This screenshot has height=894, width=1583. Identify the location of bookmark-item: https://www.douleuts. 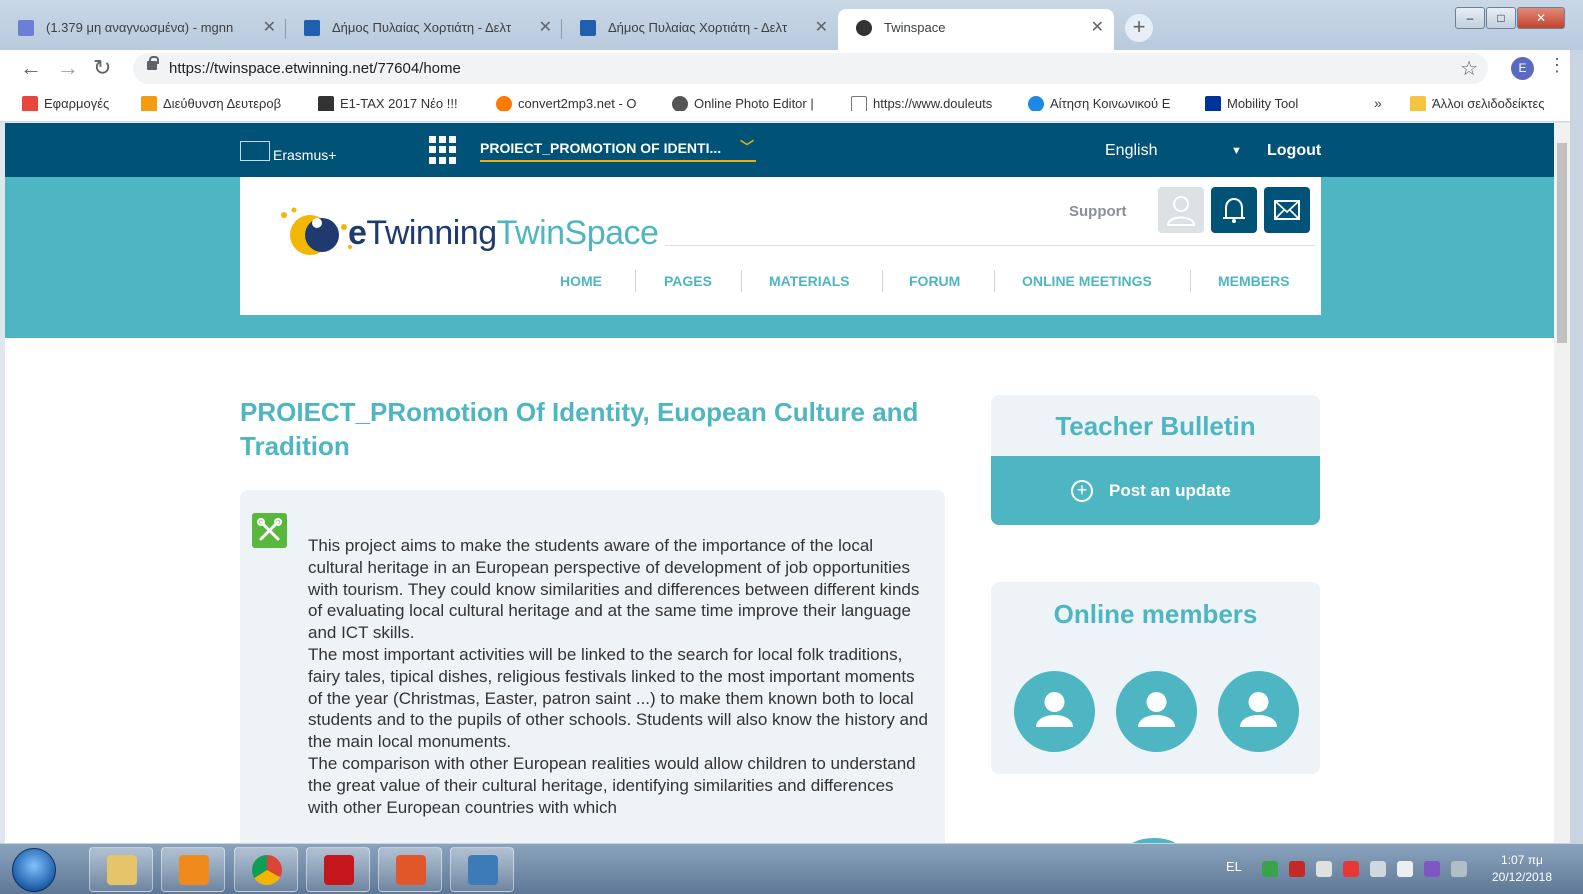
(931, 103).